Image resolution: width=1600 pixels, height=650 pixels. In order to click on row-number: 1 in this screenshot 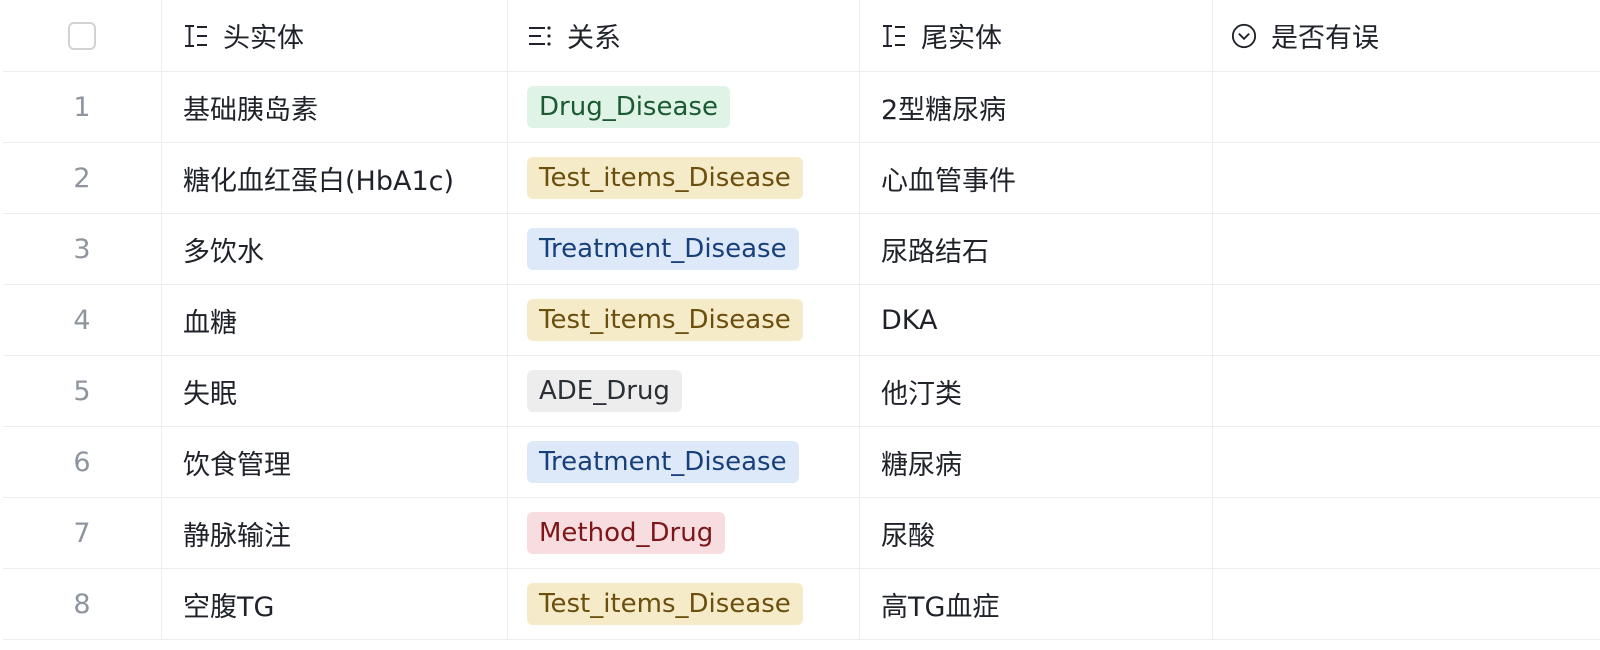, I will do `click(82, 107)`.